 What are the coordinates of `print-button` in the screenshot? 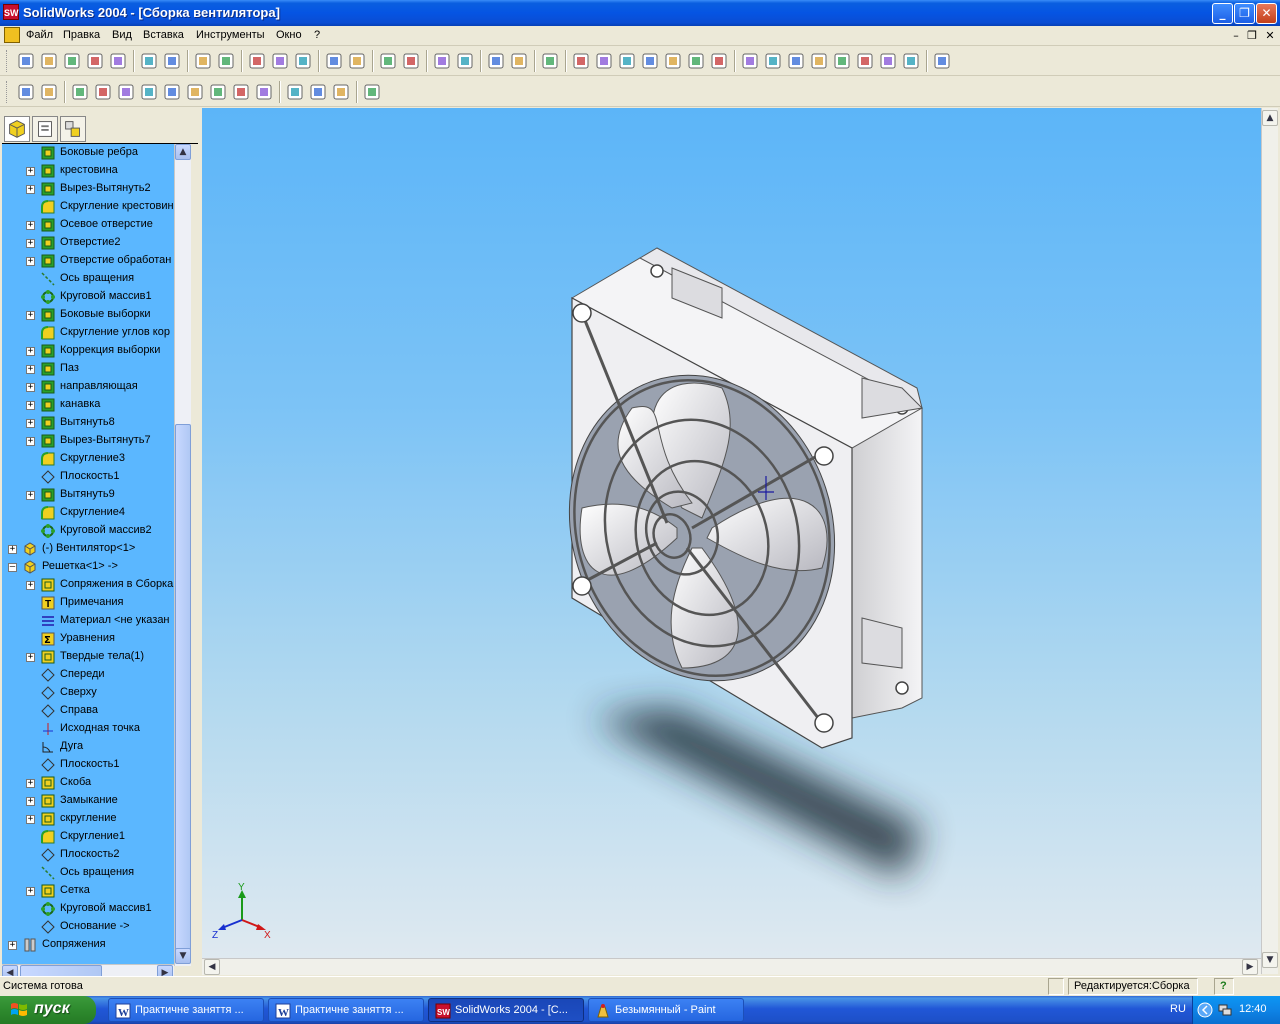 It's located at (149, 61).